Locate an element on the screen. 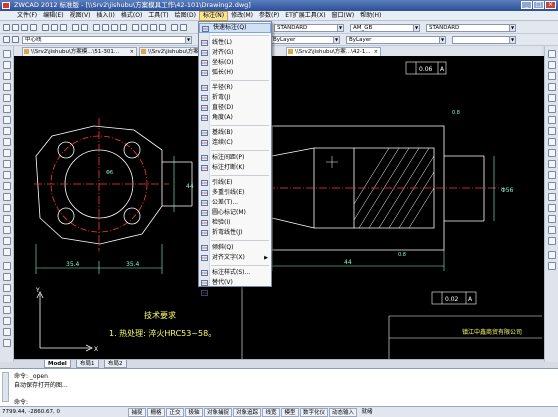  grid-toggle: 栅格 is located at coordinates (156, 412).